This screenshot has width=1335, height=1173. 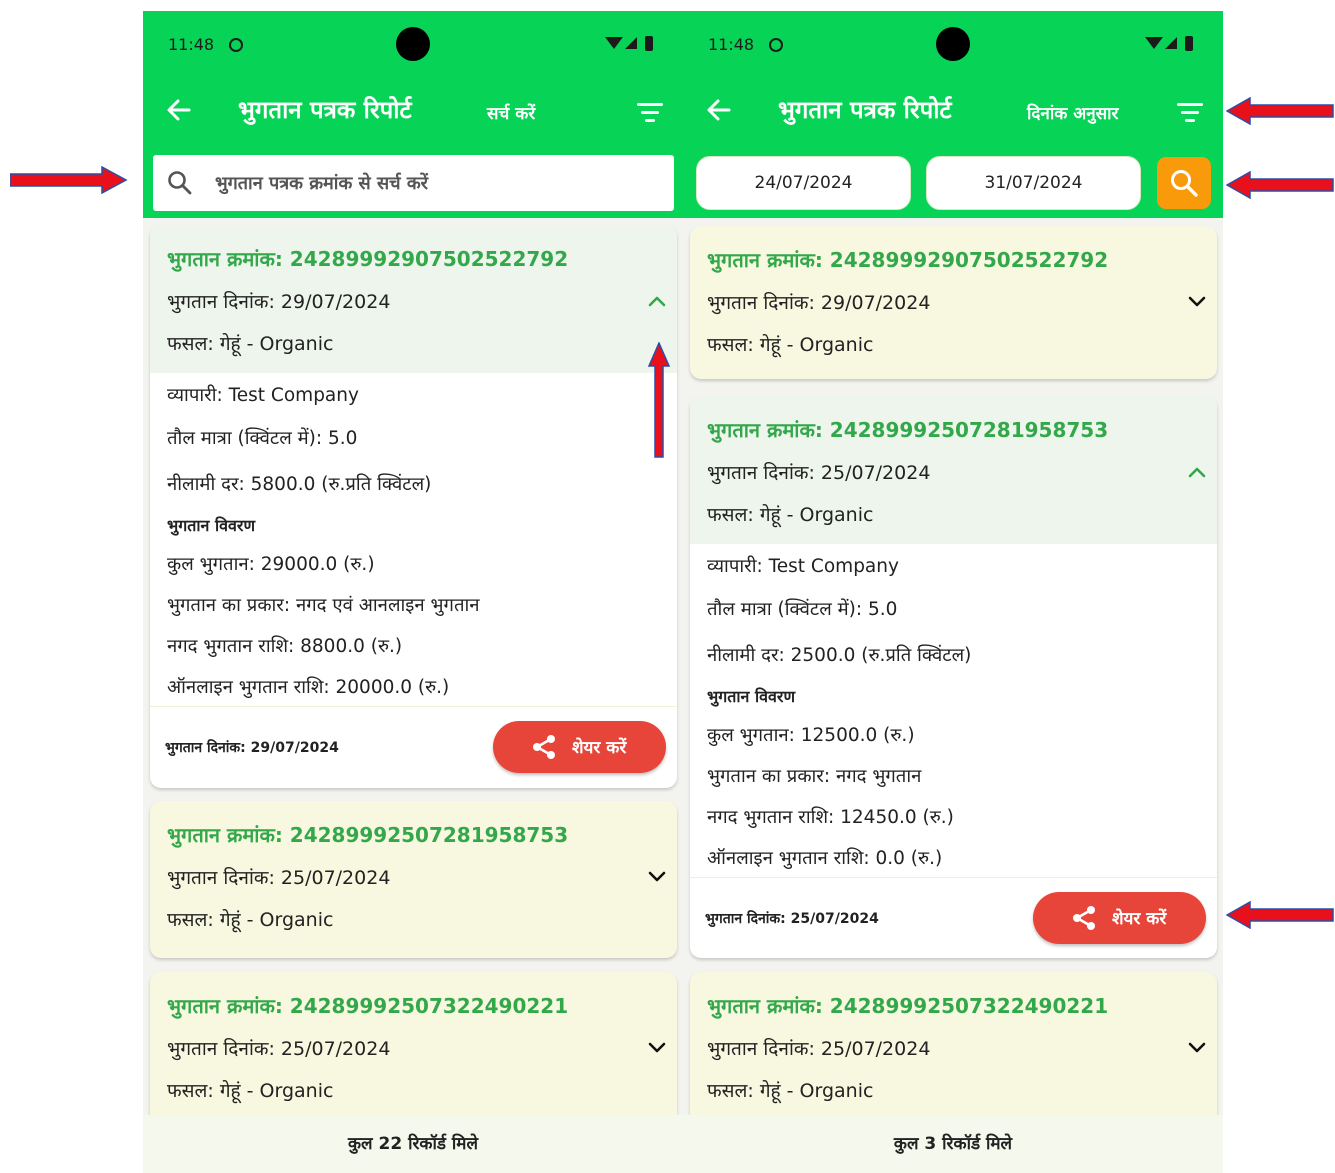 What do you see at coordinates (839, 655) in the screenshot?
I see `rate-line: नीलामी दर: 2500.0 (रु.प्रति क्विंटल)` at bounding box center [839, 655].